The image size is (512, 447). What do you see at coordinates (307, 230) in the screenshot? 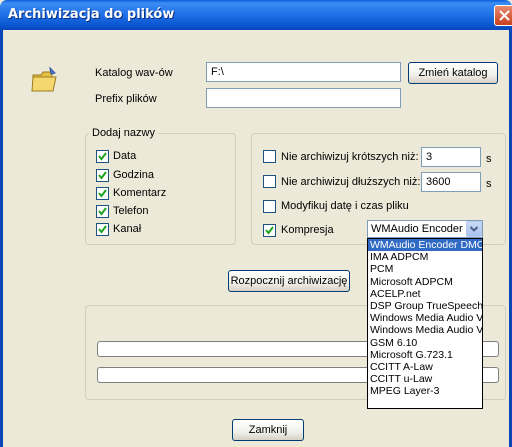
I see `compress-label: Kompresja` at bounding box center [307, 230].